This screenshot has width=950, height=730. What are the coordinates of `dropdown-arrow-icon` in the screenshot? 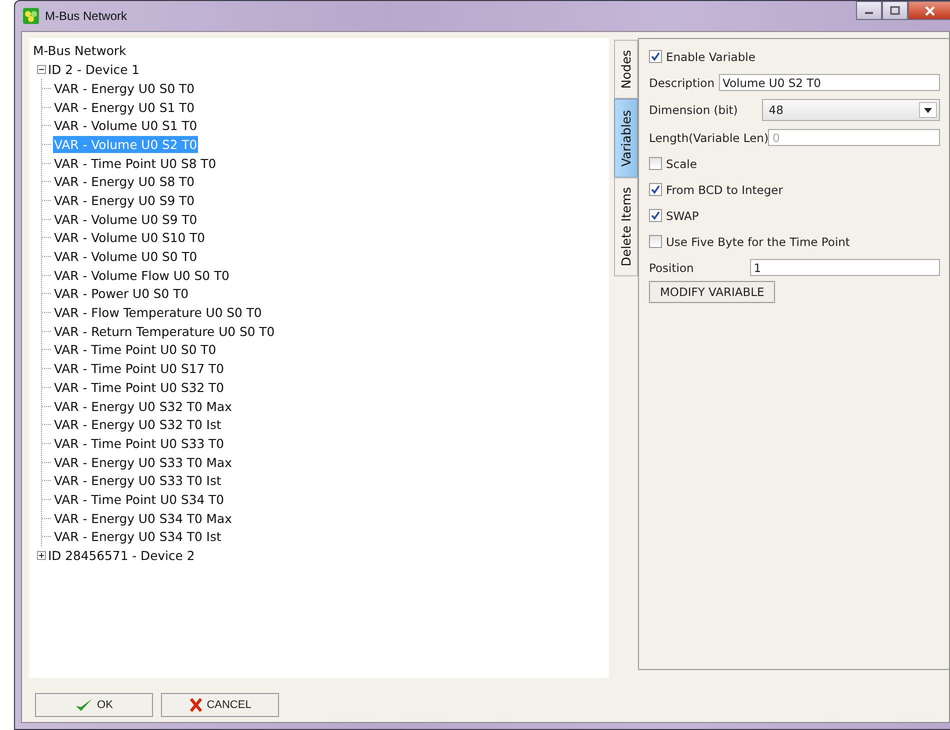 It's located at (928, 110).